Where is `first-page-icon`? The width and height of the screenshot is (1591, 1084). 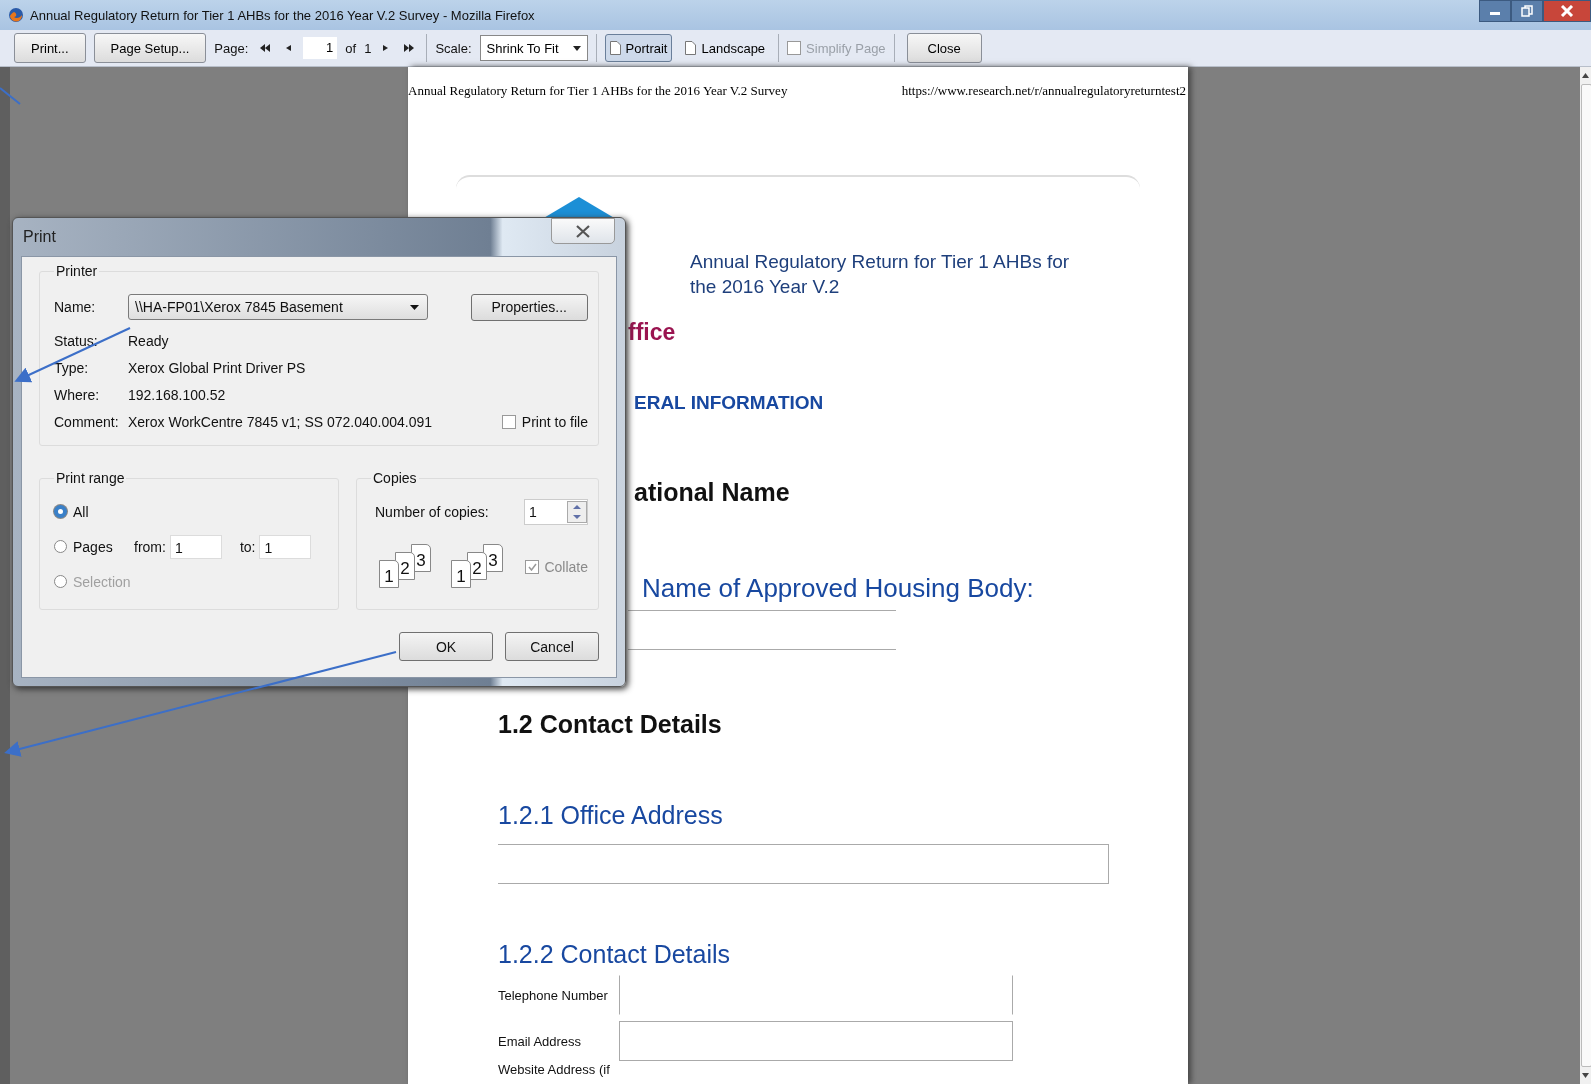
first-page-icon is located at coordinates (265, 48).